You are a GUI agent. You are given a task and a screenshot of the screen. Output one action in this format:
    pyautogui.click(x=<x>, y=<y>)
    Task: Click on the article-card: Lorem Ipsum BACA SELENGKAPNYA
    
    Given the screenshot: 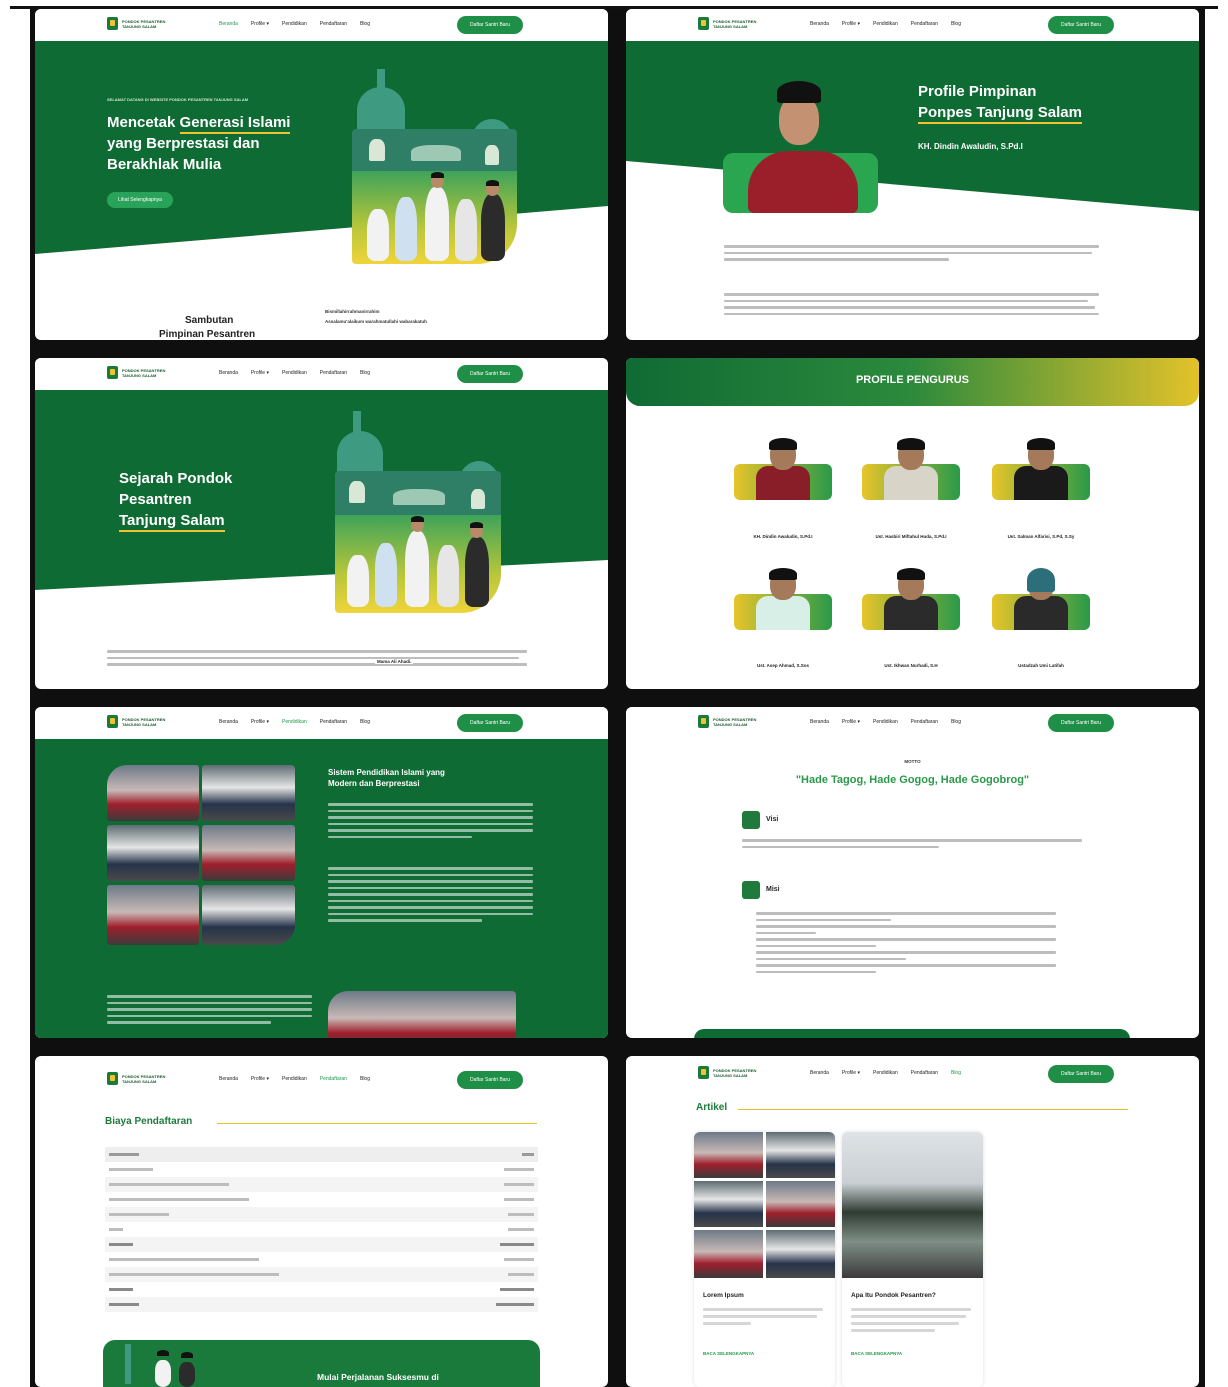 What is the action you would take?
    pyautogui.click(x=764, y=1259)
    